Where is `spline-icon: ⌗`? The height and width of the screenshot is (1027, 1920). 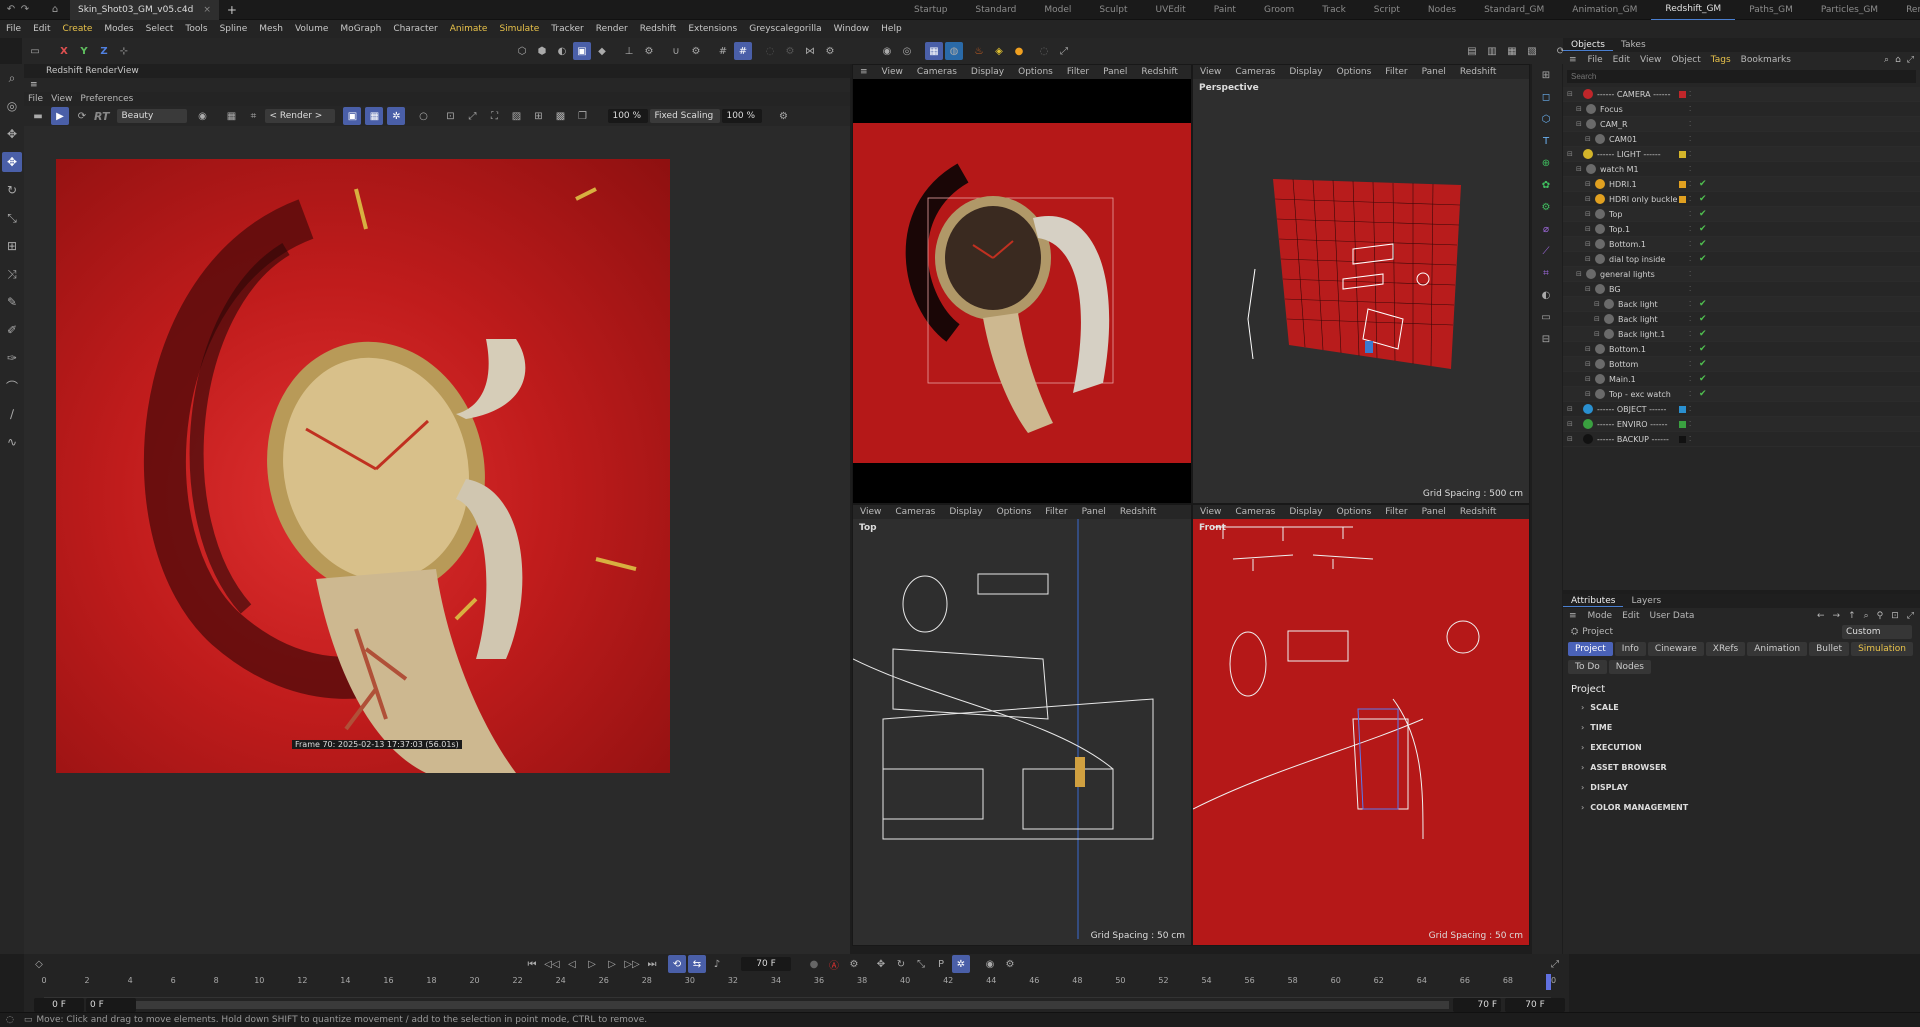 spline-icon: ⌗ is located at coordinates (1546, 273).